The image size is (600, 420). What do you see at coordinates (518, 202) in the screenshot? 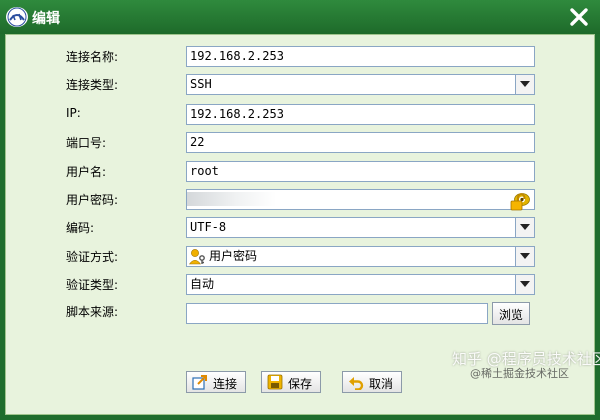
I see `unlock-icon` at bounding box center [518, 202].